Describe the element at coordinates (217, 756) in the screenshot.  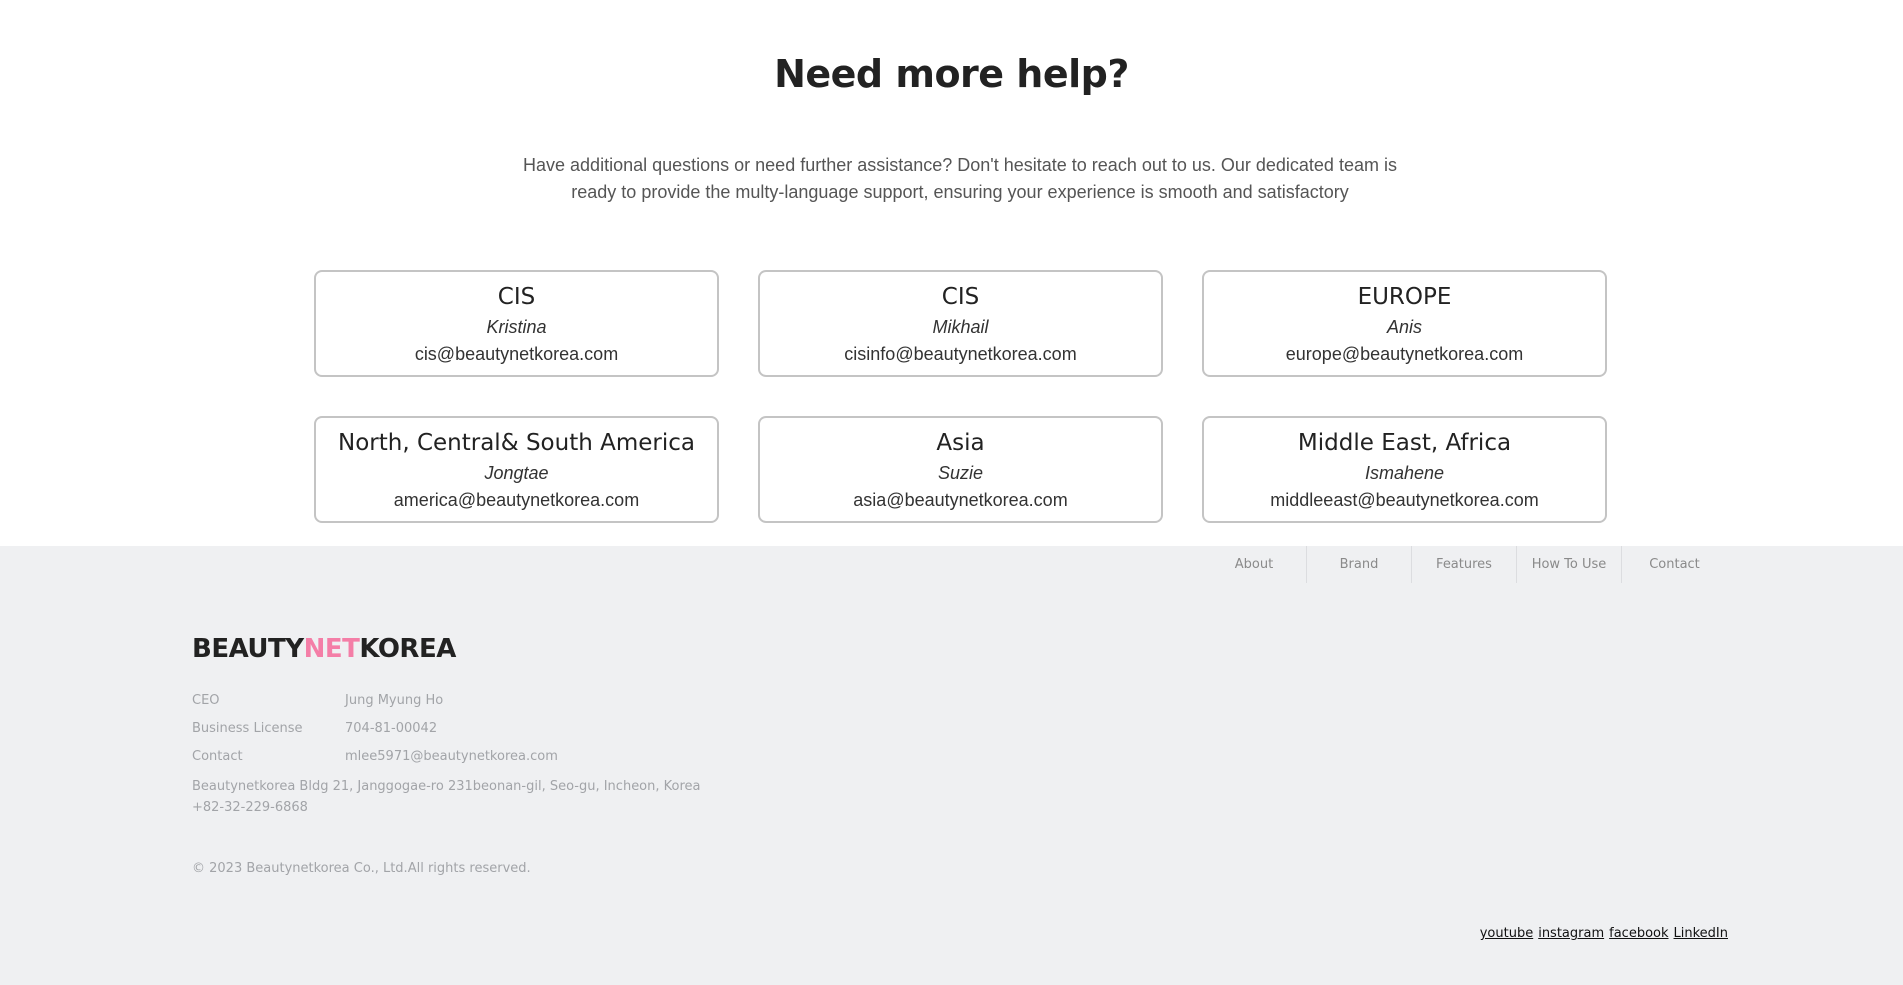
I see `info-label: Contact` at that location.